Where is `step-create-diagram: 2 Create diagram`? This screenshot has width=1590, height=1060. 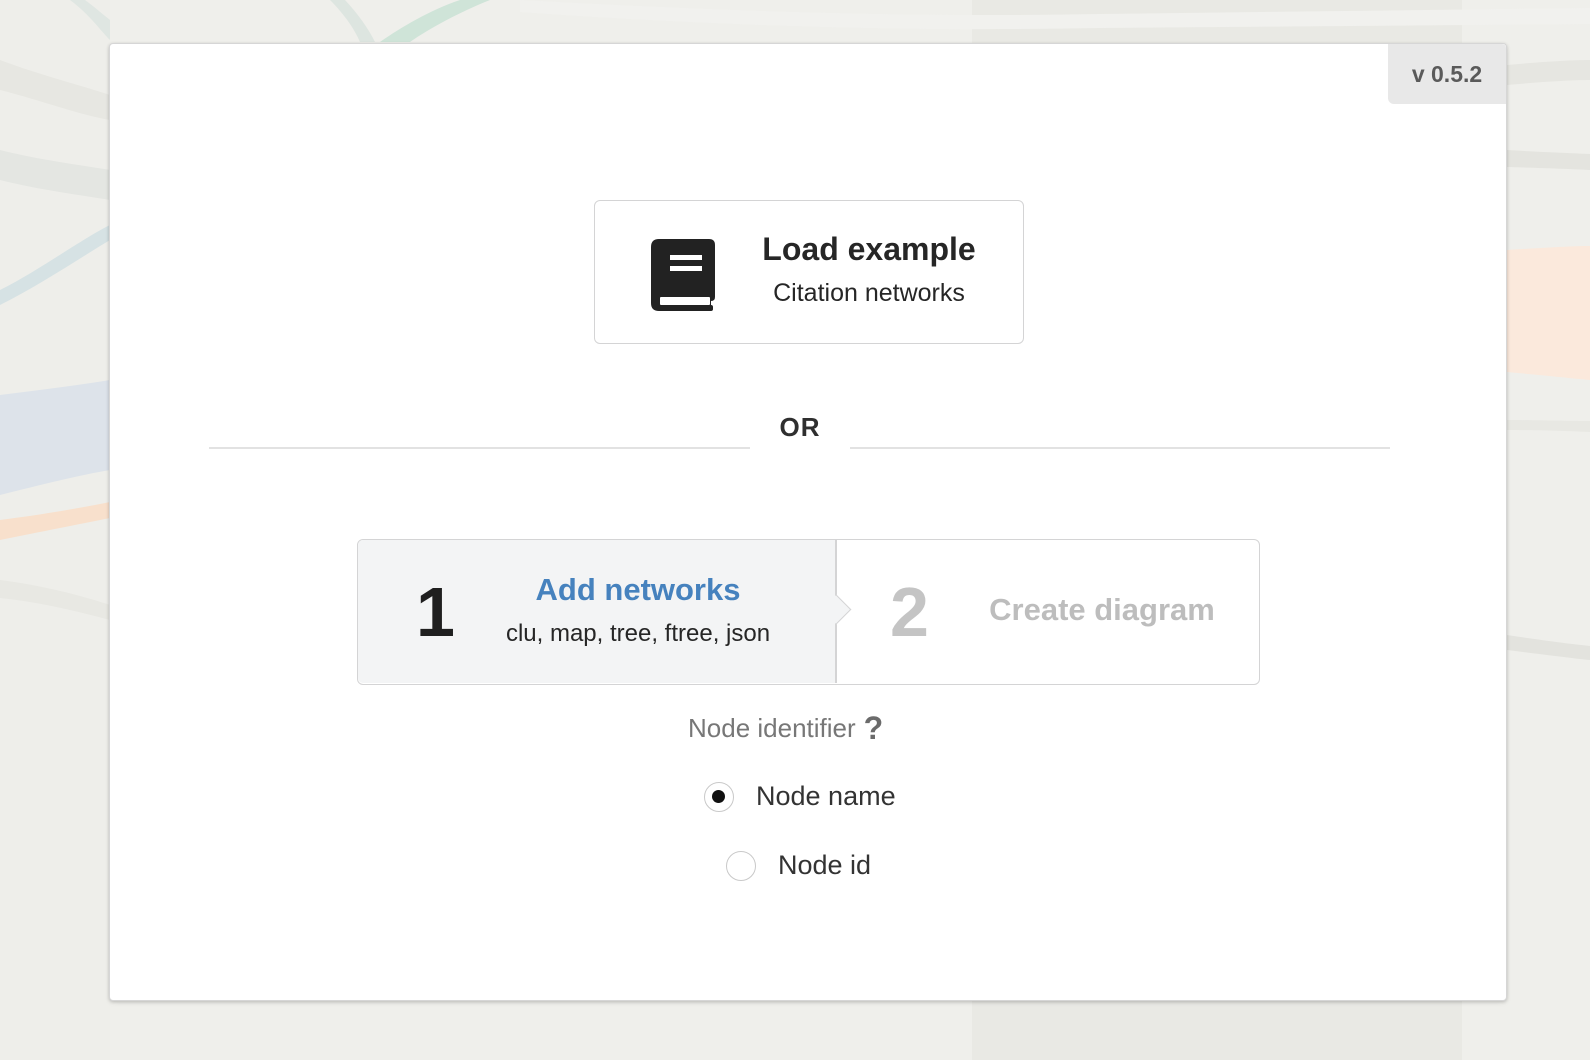
step-create-diagram: 2 Create diagram is located at coordinates (1048, 611).